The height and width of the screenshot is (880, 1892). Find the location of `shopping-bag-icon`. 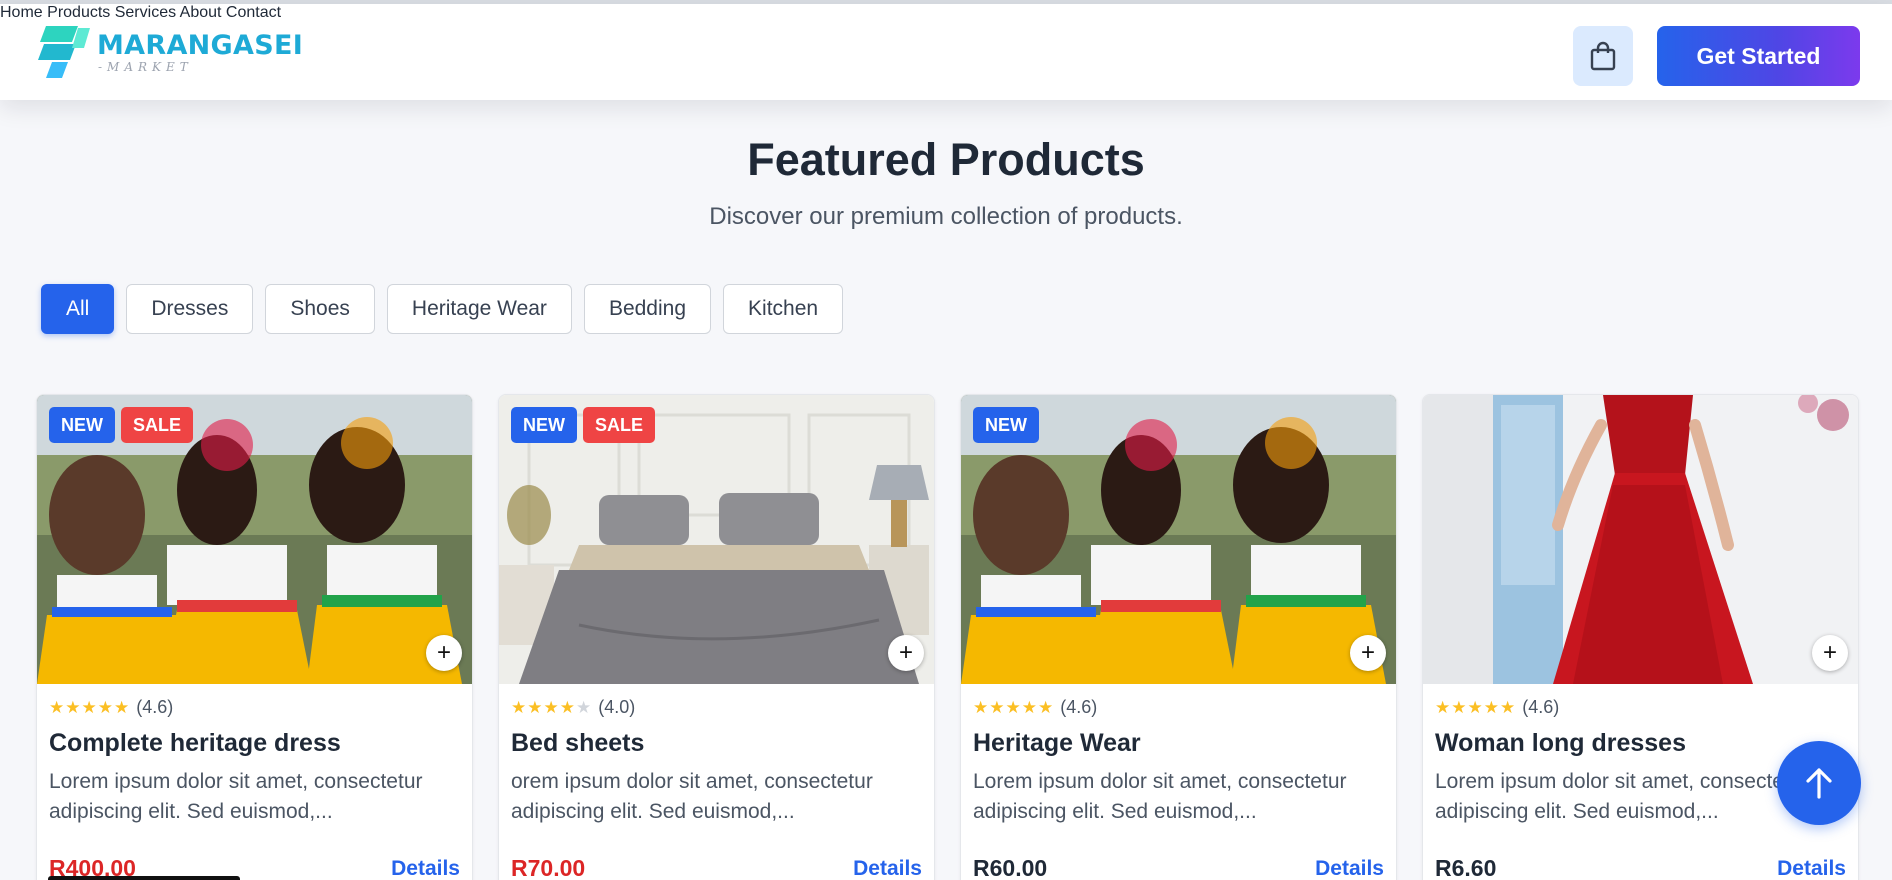

shopping-bag-icon is located at coordinates (1603, 56).